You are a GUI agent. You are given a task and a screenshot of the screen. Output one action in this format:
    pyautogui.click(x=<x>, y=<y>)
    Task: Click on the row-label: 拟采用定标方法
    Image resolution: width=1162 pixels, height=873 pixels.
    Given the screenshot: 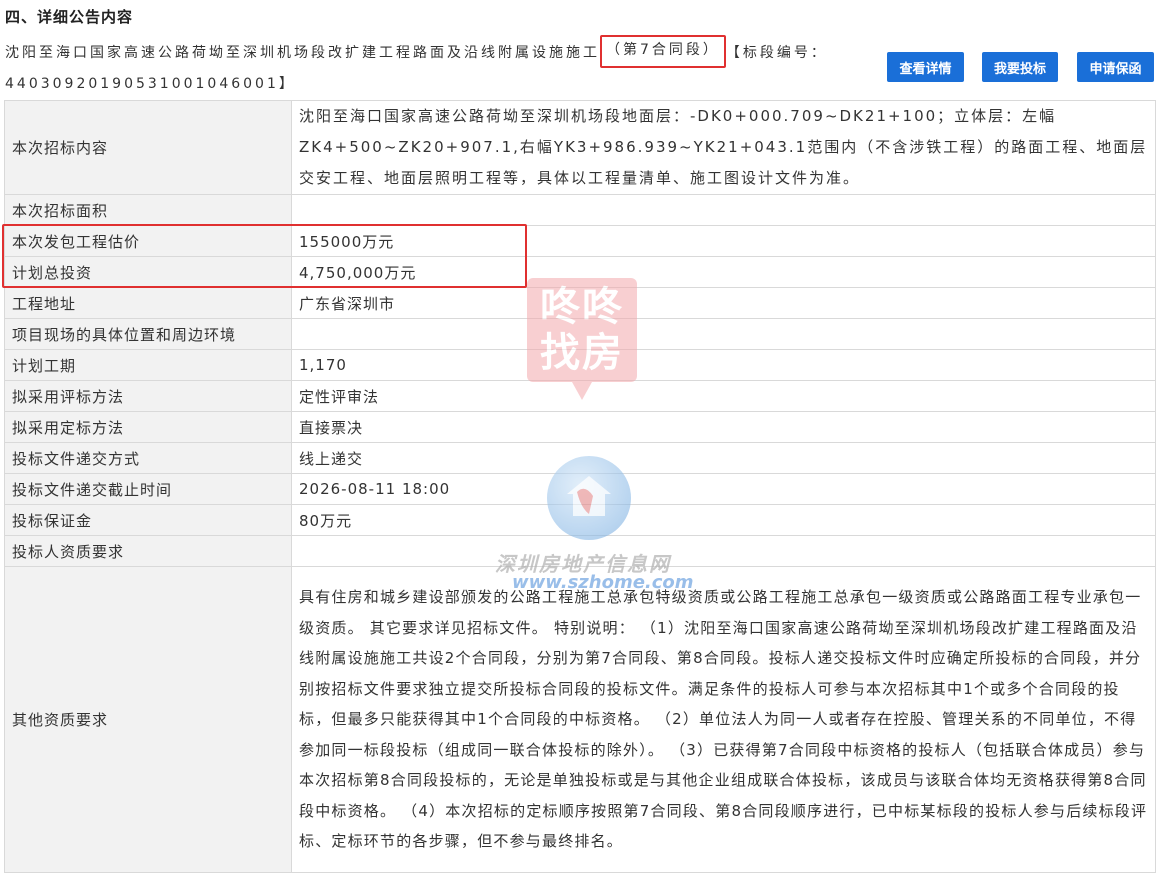 What is the action you would take?
    pyautogui.click(x=148, y=427)
    